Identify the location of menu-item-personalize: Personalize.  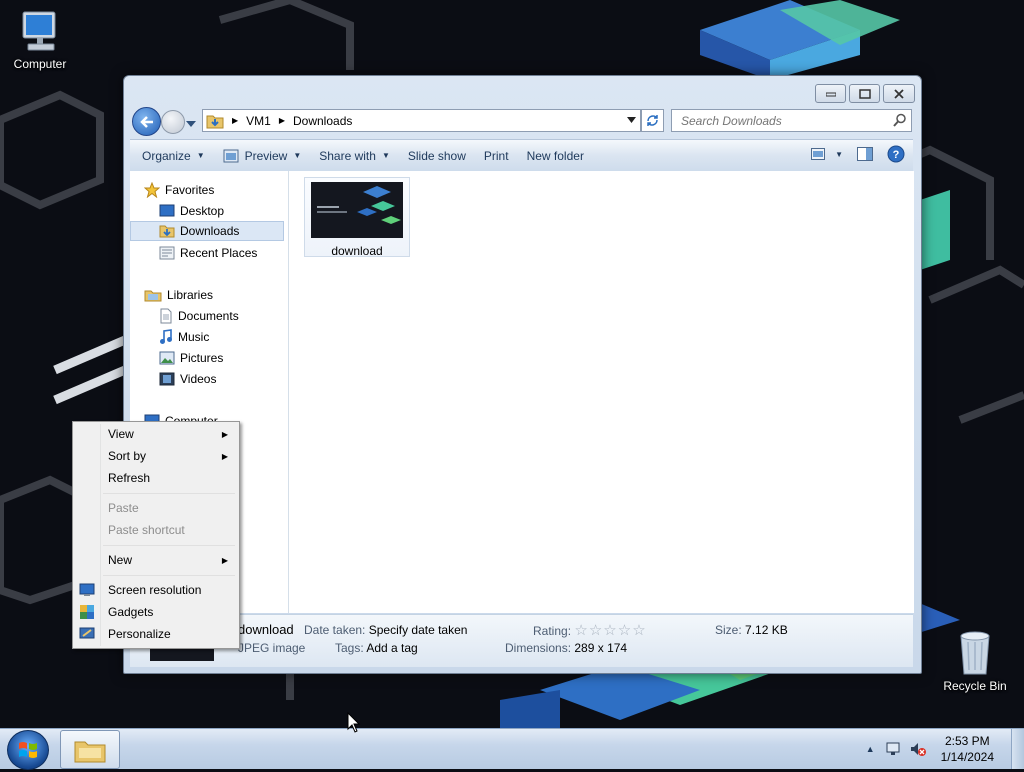
(155, 634).